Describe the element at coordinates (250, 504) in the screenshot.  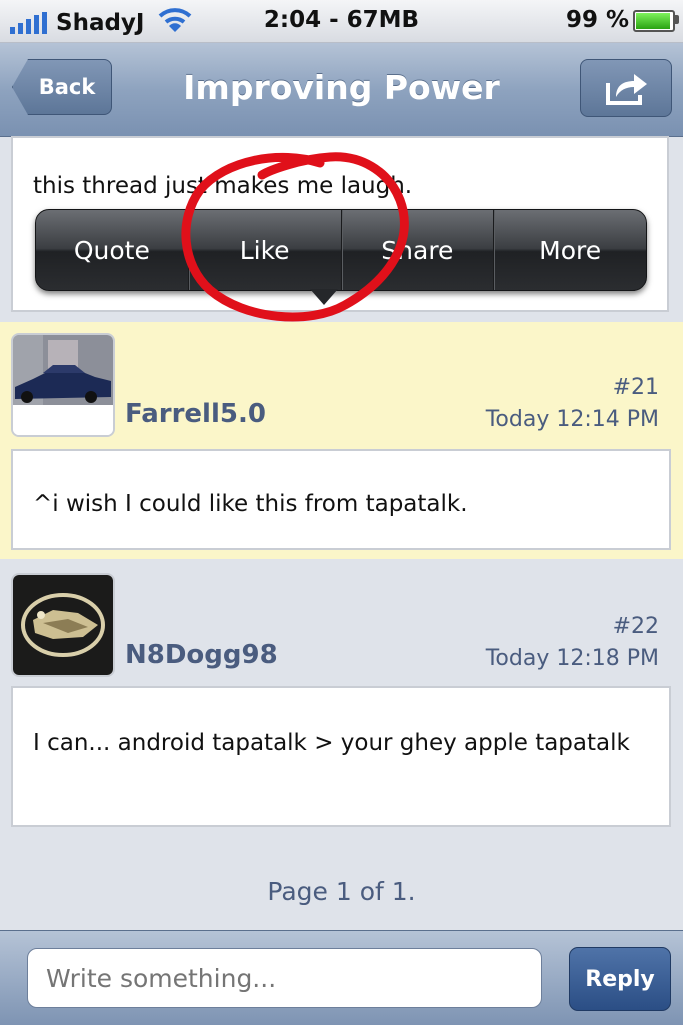
I see `post-text: ^i wish I could like this from tapatalk.` at that location.